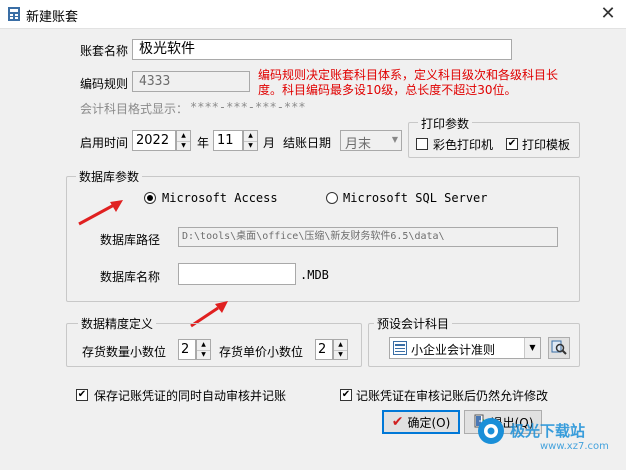  What do you see at coordinates (574, 446) in the screenshot?
I see `watermark-url: www.xz7.com` at bounding box center [574, 446].